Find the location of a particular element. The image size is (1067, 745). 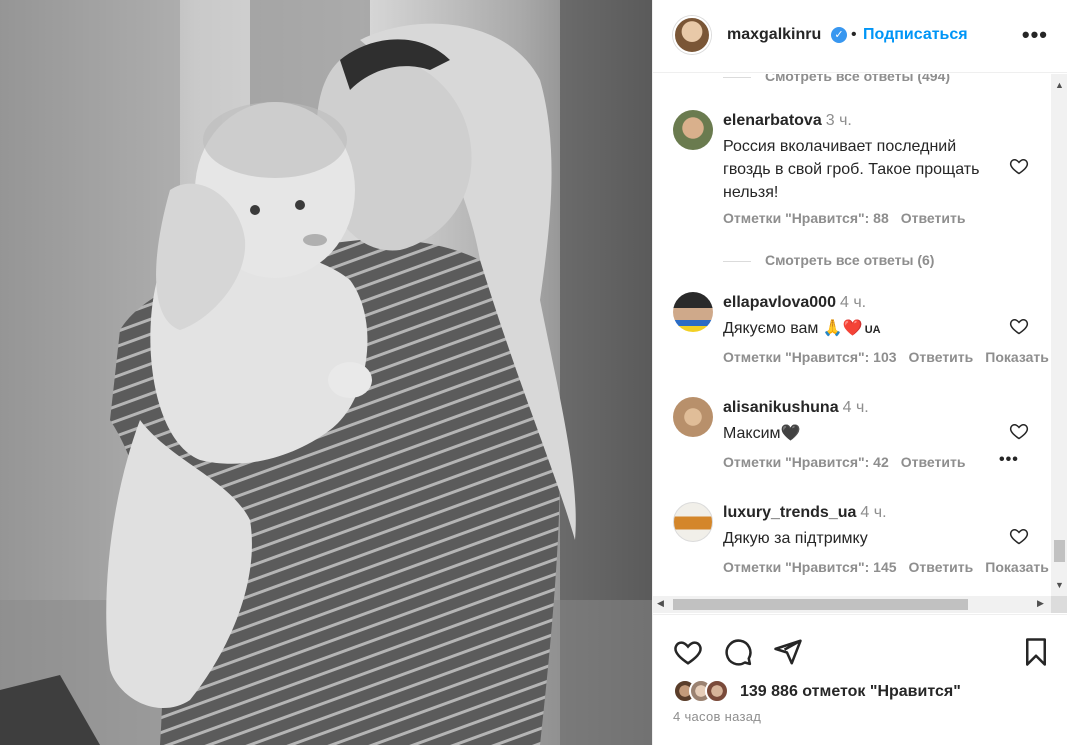

scrollbar-corner is located at coordinates (1059, 604).